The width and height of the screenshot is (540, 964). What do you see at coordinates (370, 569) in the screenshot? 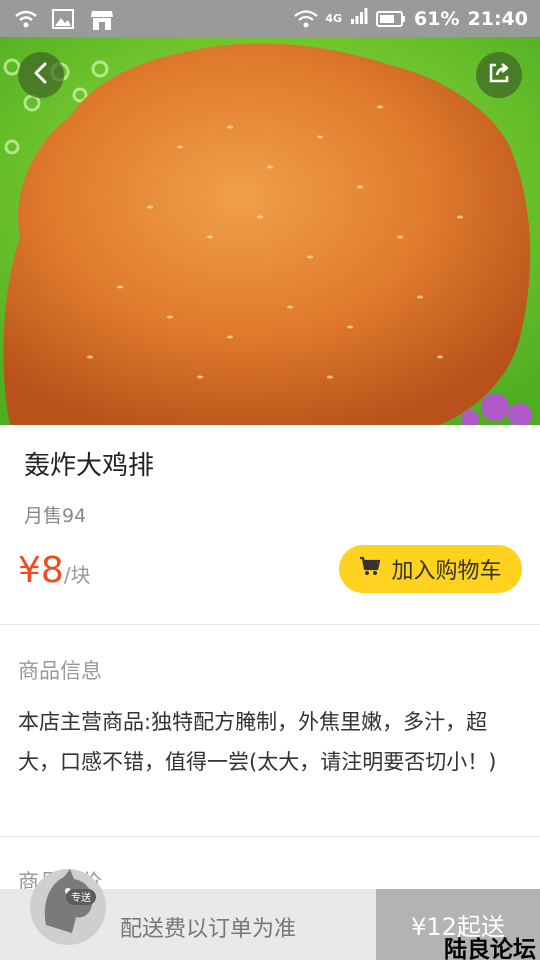
I see `cart-icon` at bounding box center [370, 569].